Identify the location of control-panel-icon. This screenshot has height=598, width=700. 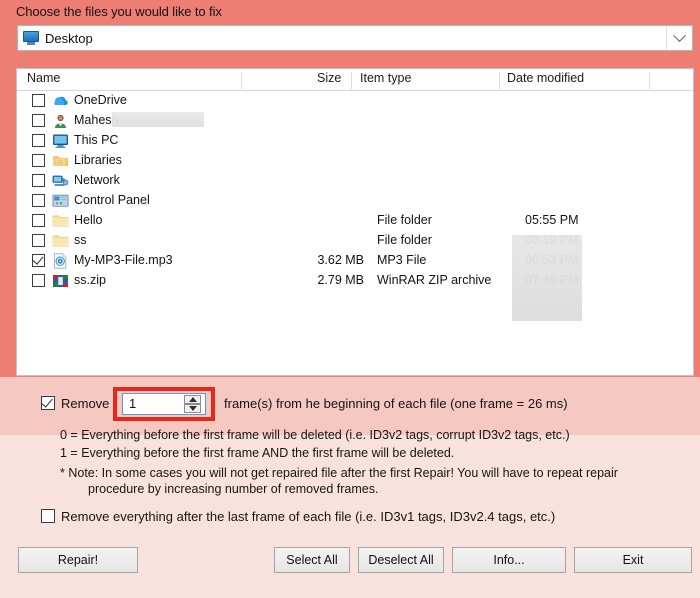
(60, 201).